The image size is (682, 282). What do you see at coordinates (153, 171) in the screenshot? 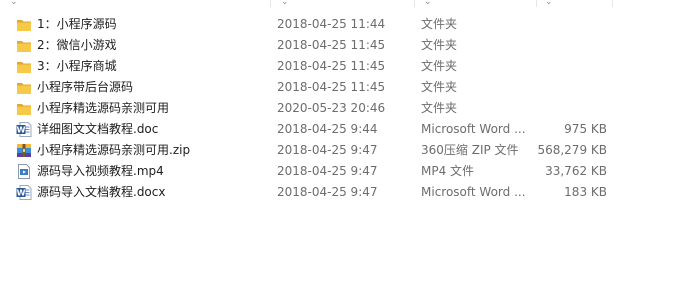
I see `file-name: 源码导入视频教程.mp4` at bounding box center [153, 171].